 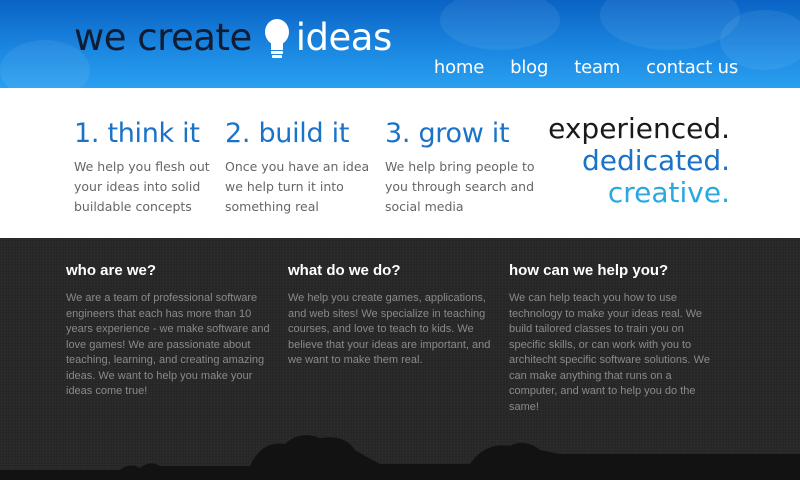 What do you see at coordinates (692, 67) in the screenshot?
I see `nav-contact-us: contact us` at bounding box center [692, 67].